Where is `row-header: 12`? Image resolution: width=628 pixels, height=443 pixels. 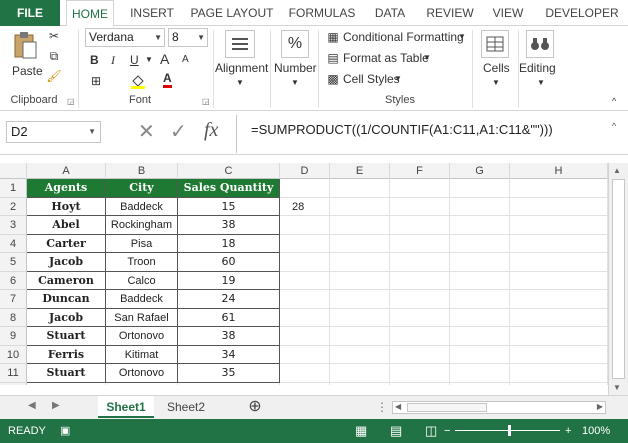 row-header: 12 is located at coordinates (13, 383).